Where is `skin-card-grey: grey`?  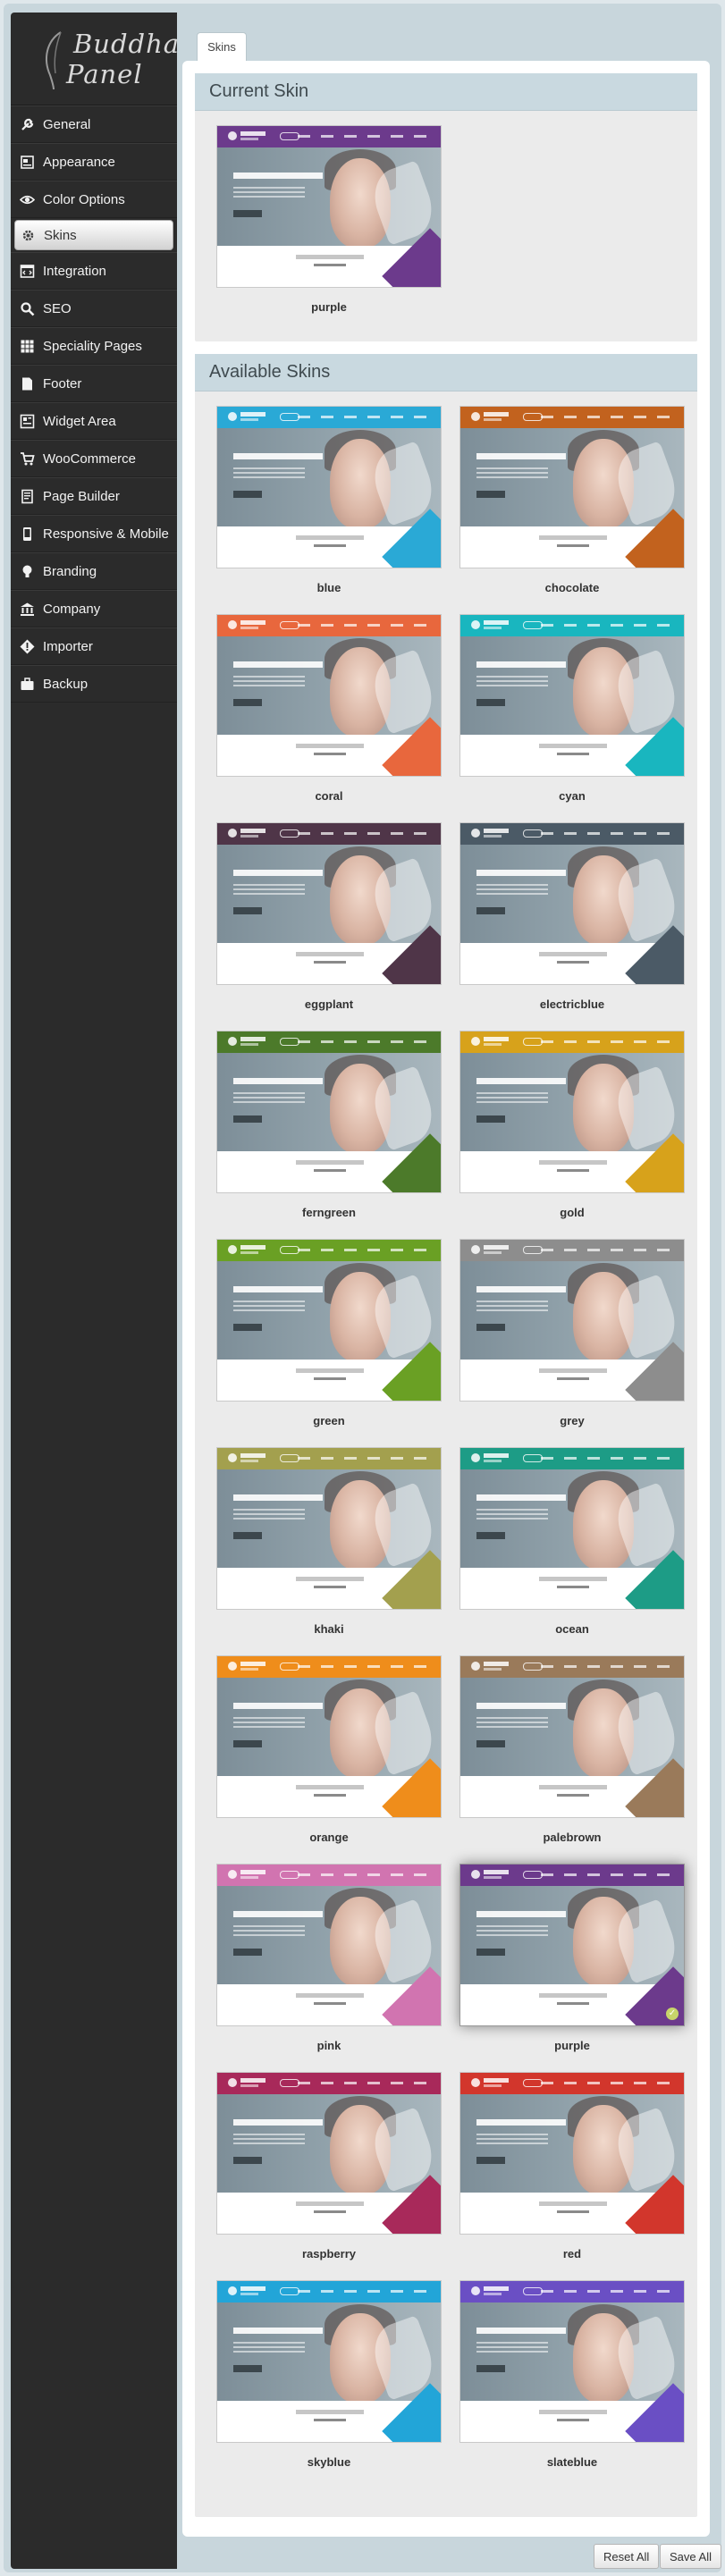
skin-card-grey: grey is located at coordinates (572, 1333).